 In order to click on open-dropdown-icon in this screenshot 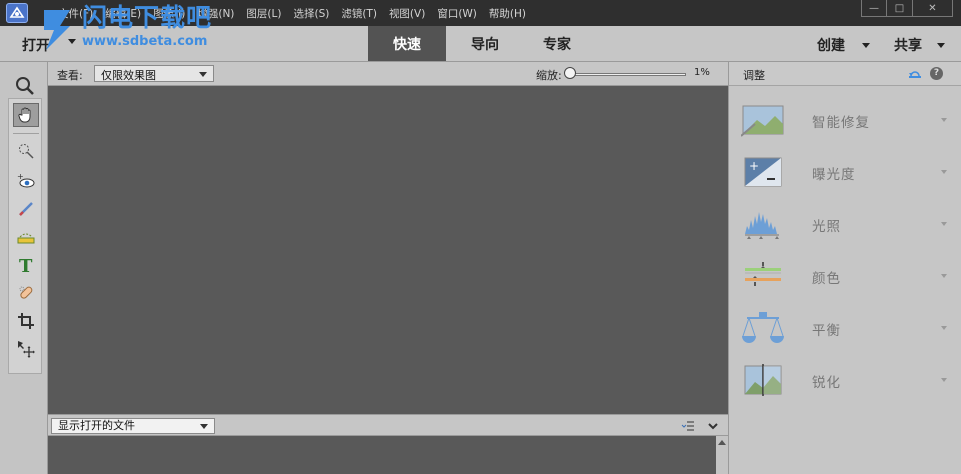, I will do `click(72, 41)`.